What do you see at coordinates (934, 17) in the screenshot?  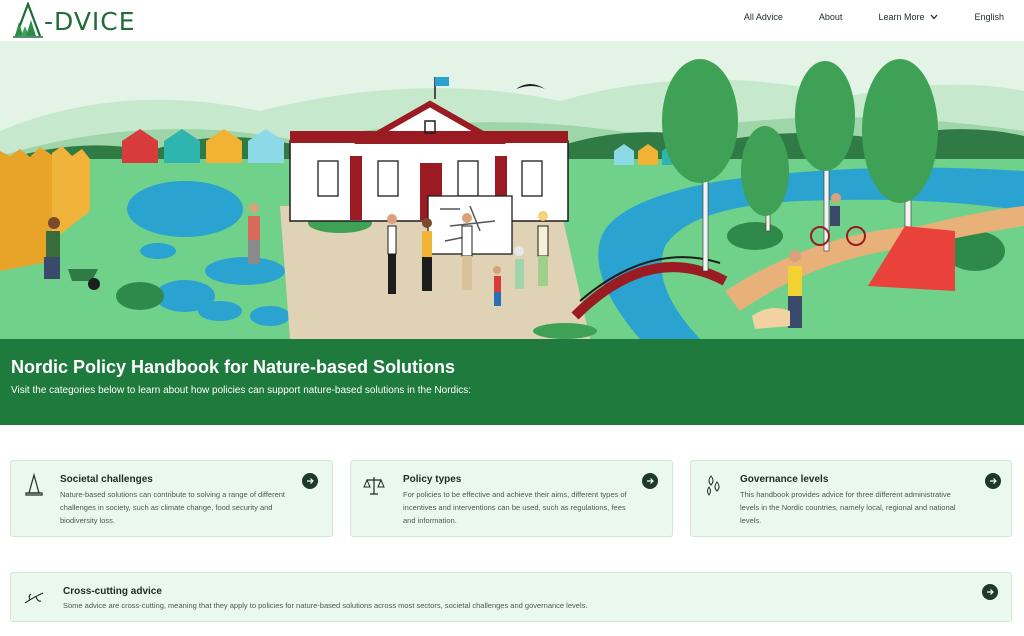 I see `chevron-down-icon` at bounding box center [934, 17].